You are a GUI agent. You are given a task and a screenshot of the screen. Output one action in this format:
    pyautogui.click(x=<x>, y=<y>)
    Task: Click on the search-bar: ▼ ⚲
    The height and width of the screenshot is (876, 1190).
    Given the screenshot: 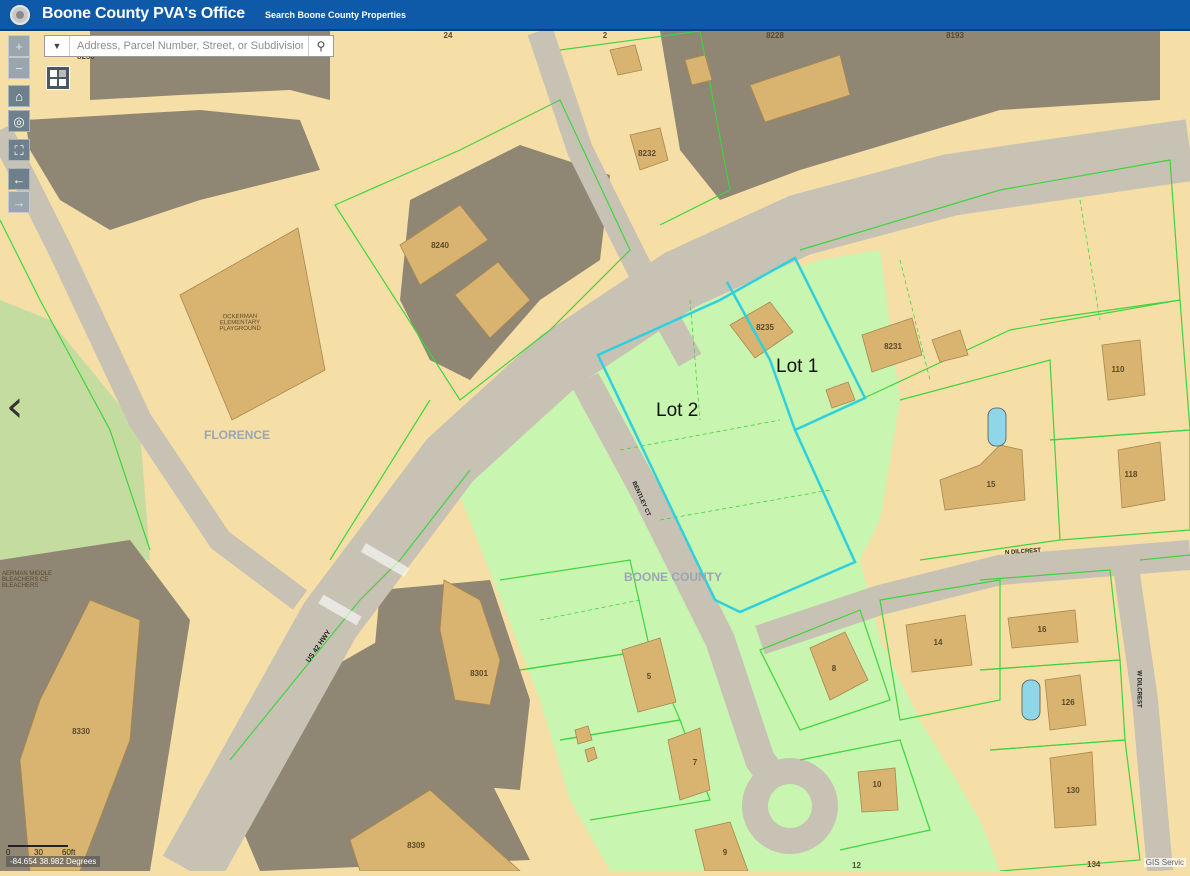 What is the action you would take?
    pyautogui.click(x=189, y=46)
    